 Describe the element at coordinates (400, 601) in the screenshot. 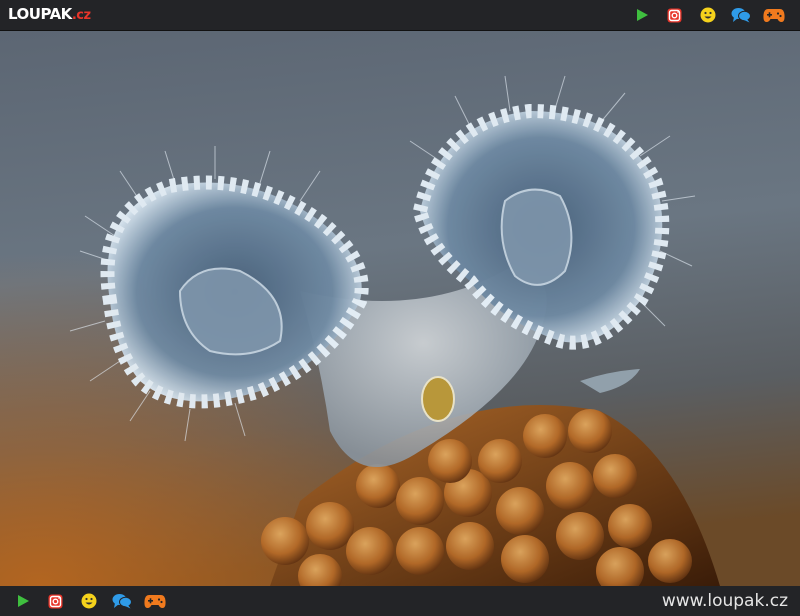

I see `bottom-bar: www.loupak.cz` at that location.